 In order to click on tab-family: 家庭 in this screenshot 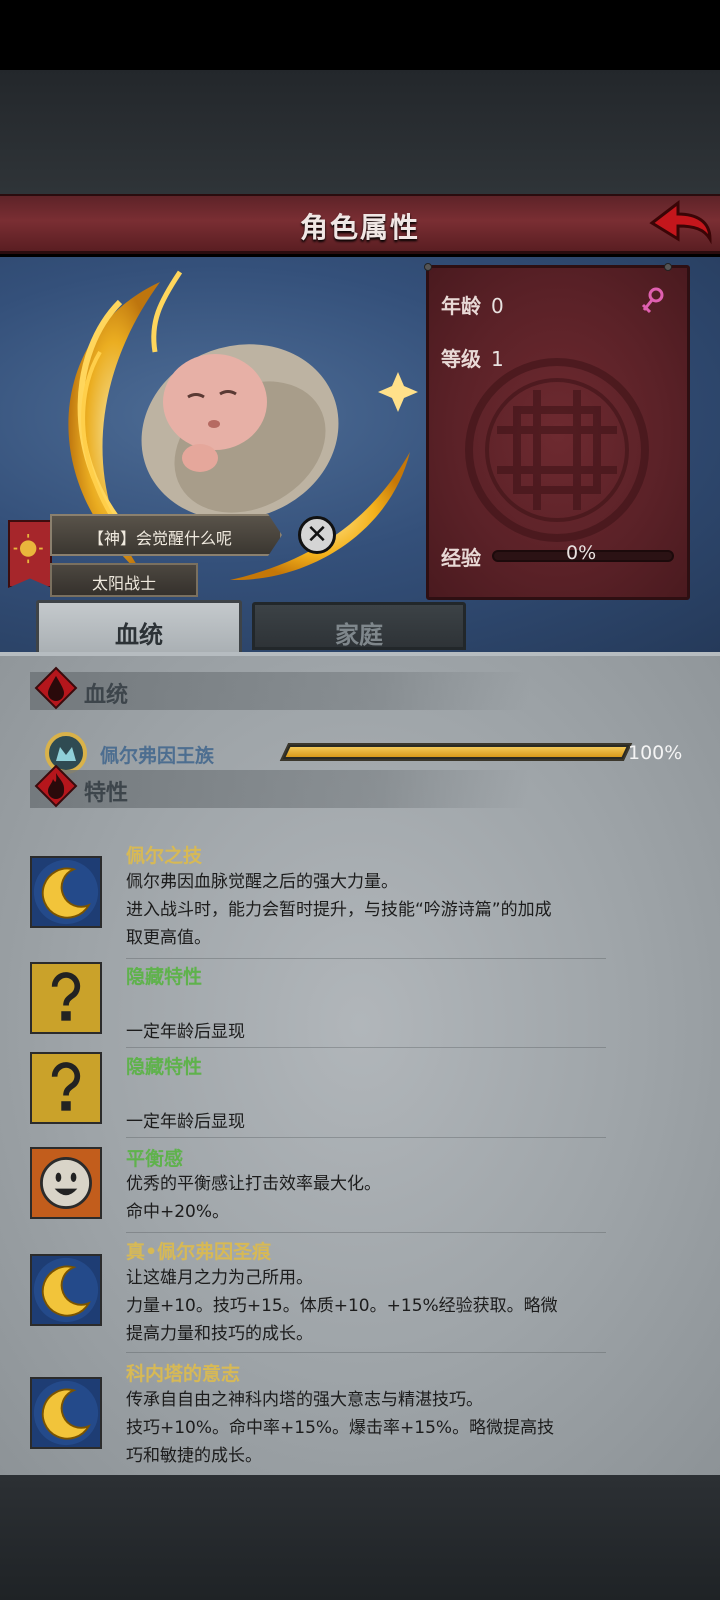, I will do `click(359, 626)`.